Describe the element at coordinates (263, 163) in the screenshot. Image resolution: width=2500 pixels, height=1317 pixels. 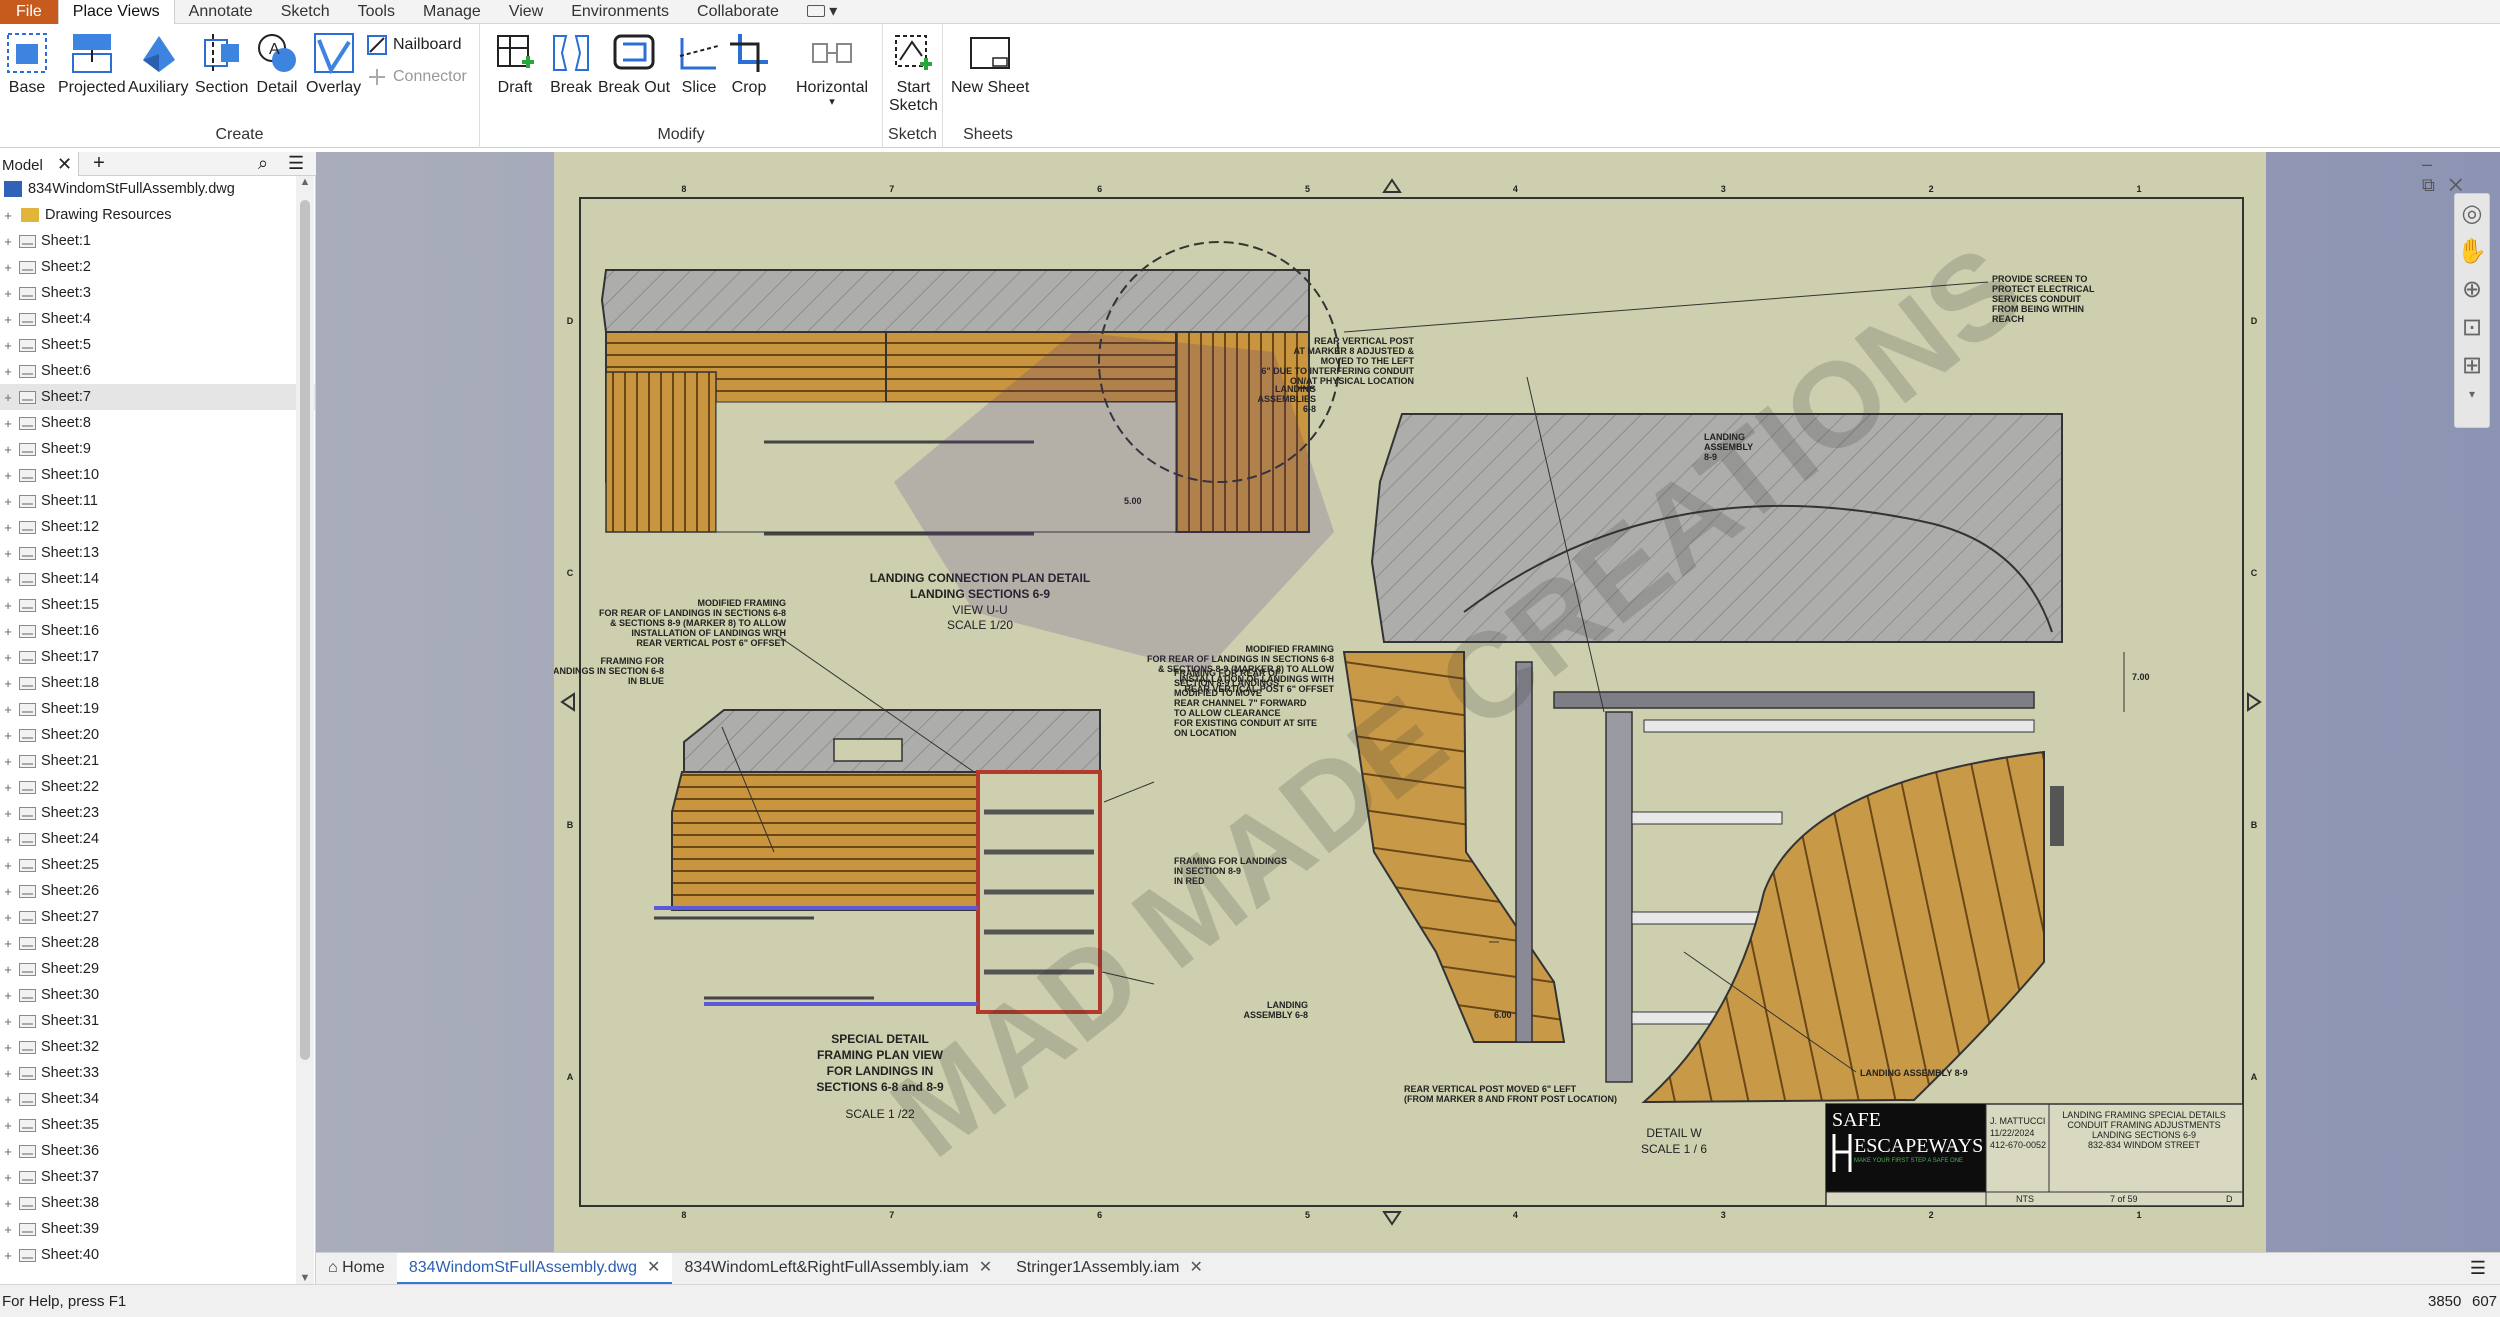
I see `search-icon: ⌕` at that location.